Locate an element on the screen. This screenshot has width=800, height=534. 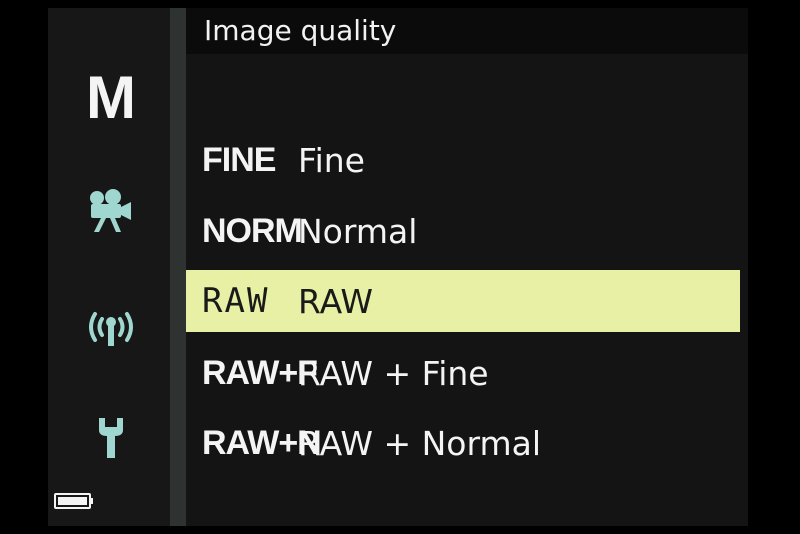
option-label: RAW + Fine is located at coordinates (393, 373).